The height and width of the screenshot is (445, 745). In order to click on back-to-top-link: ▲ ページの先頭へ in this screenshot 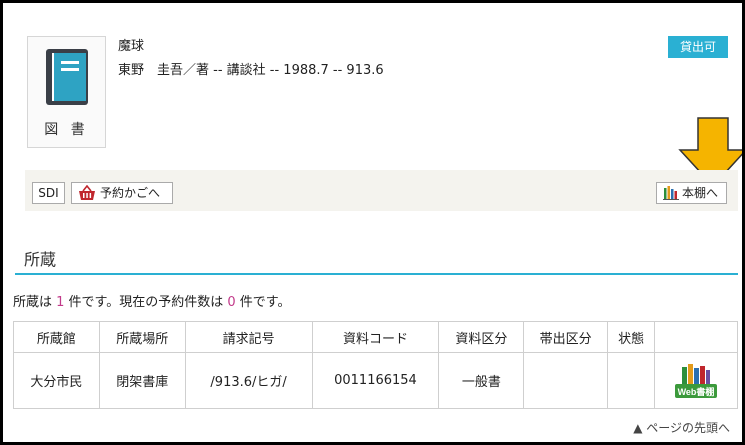, I will do `click(681, 427)`.